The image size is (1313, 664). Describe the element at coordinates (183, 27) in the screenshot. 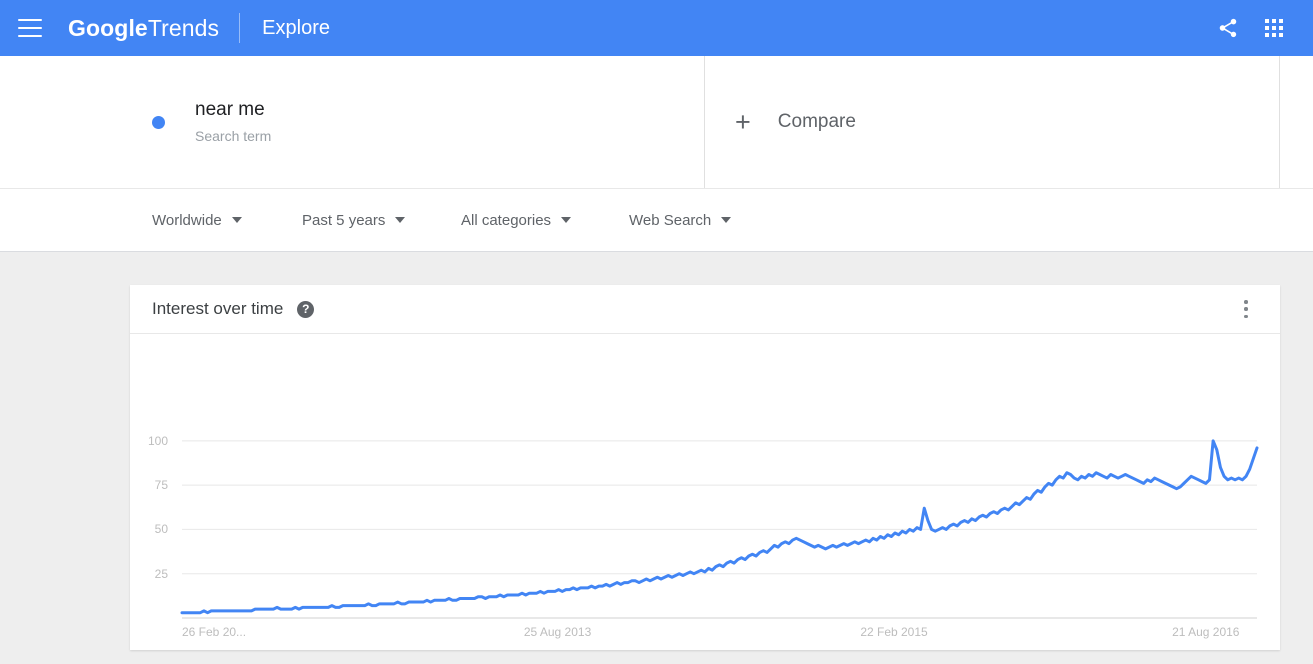

I see `brand-trends: Trends` at that location.